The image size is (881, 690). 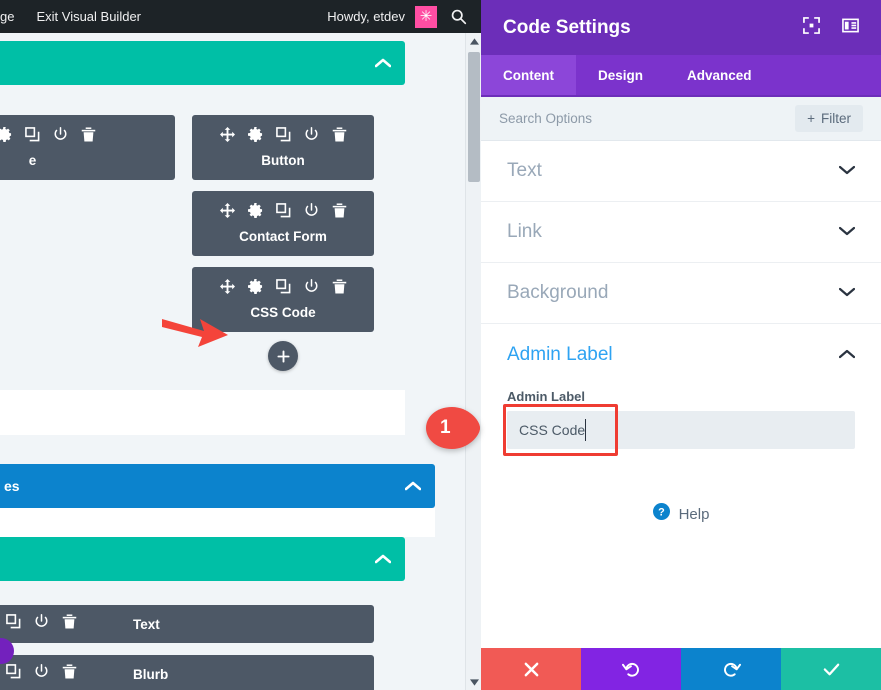 What do you see at coordinates (202, 63) in the screenshot?
I see `section-bar-top` at bounding box center [202, 63].